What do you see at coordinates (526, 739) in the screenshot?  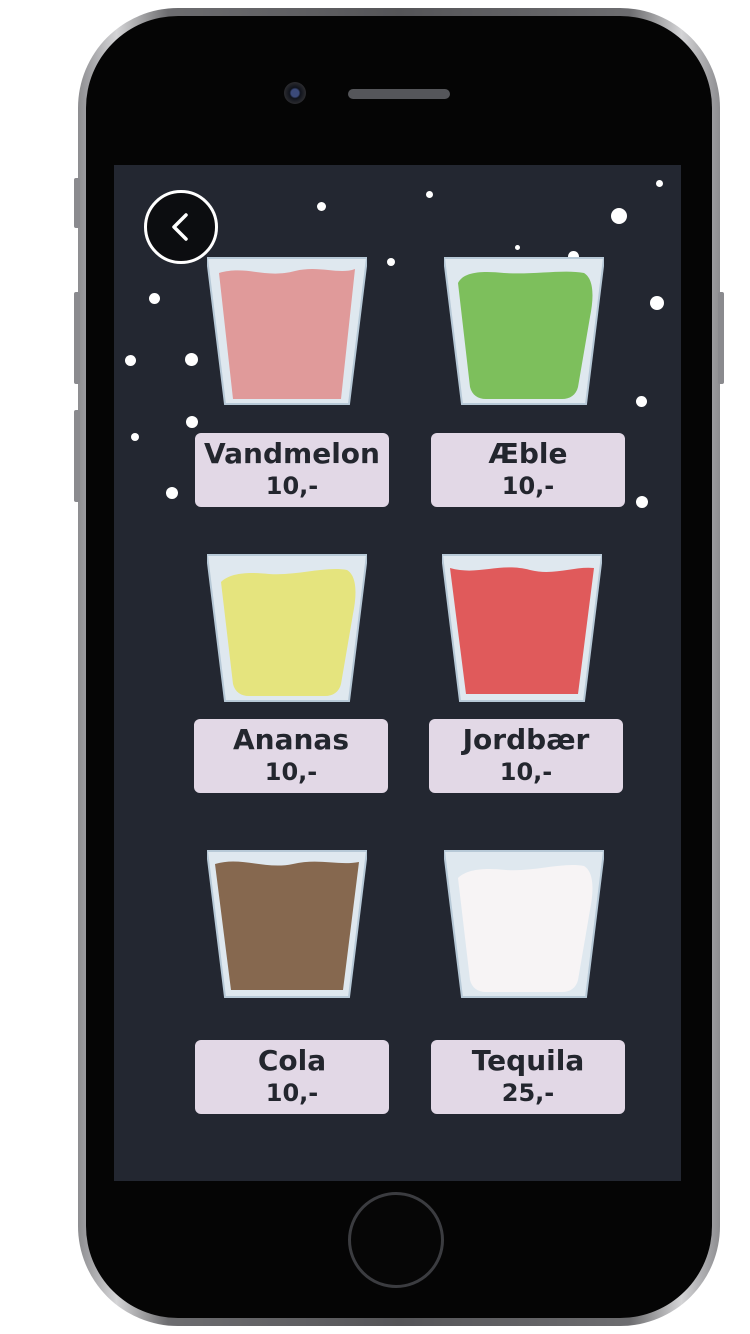 I see `drink-name: Jordbær` at bounding box center [526, 739].